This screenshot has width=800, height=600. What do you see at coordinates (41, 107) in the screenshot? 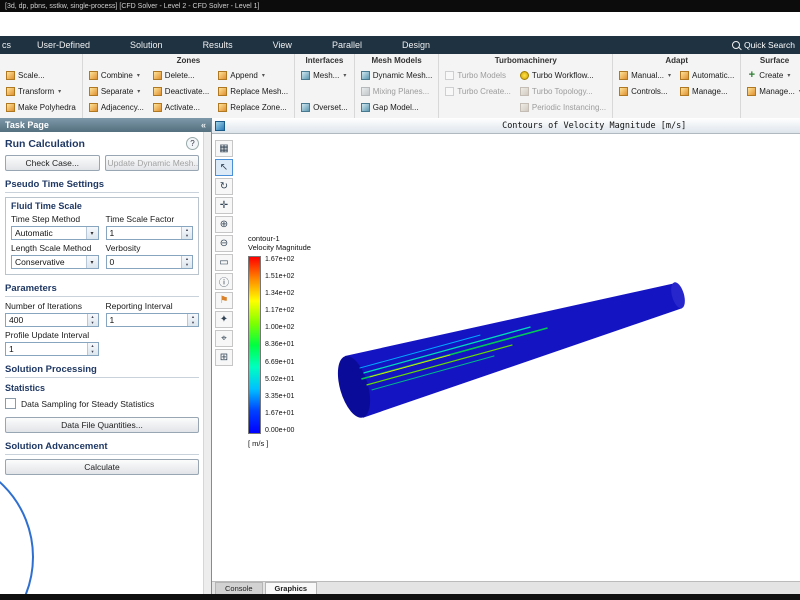
I see `ribbon-item-make-polyhedra: Make Polyhedra` at bounding box center [41, 107].